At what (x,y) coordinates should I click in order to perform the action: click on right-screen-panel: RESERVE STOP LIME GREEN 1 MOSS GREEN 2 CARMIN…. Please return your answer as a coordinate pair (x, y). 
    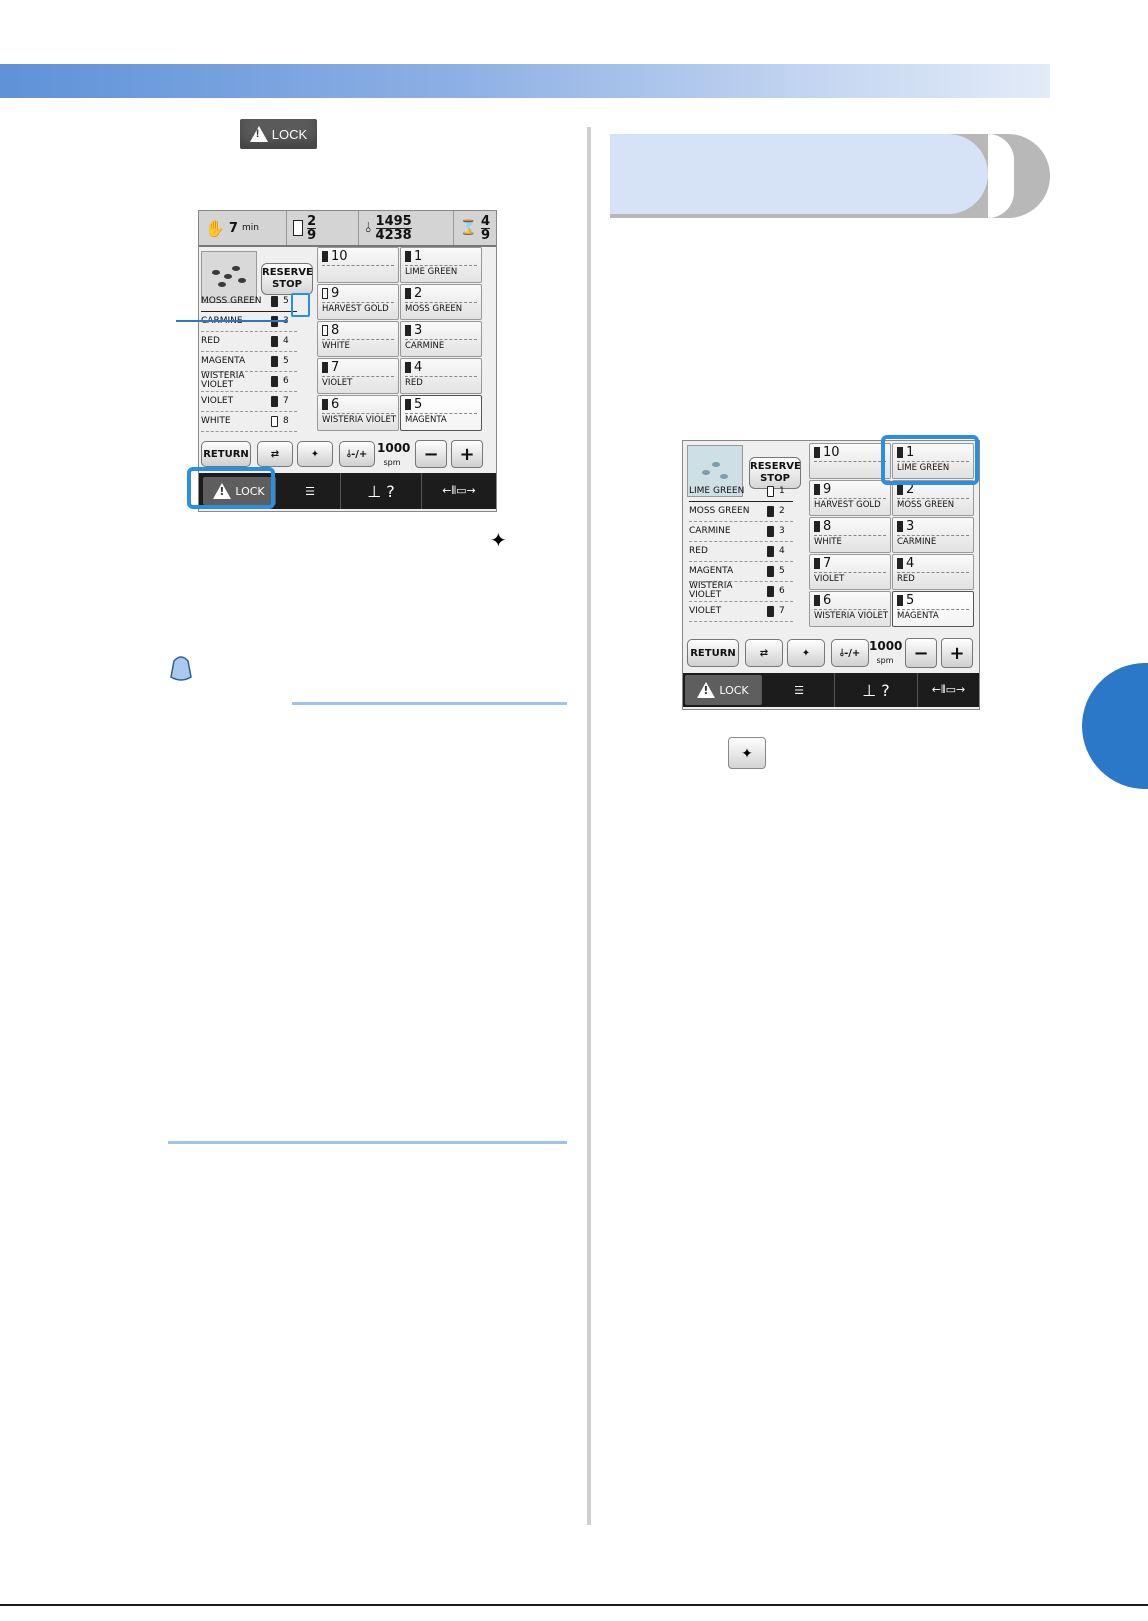
    Looking at the image, I should click on (831, 572).